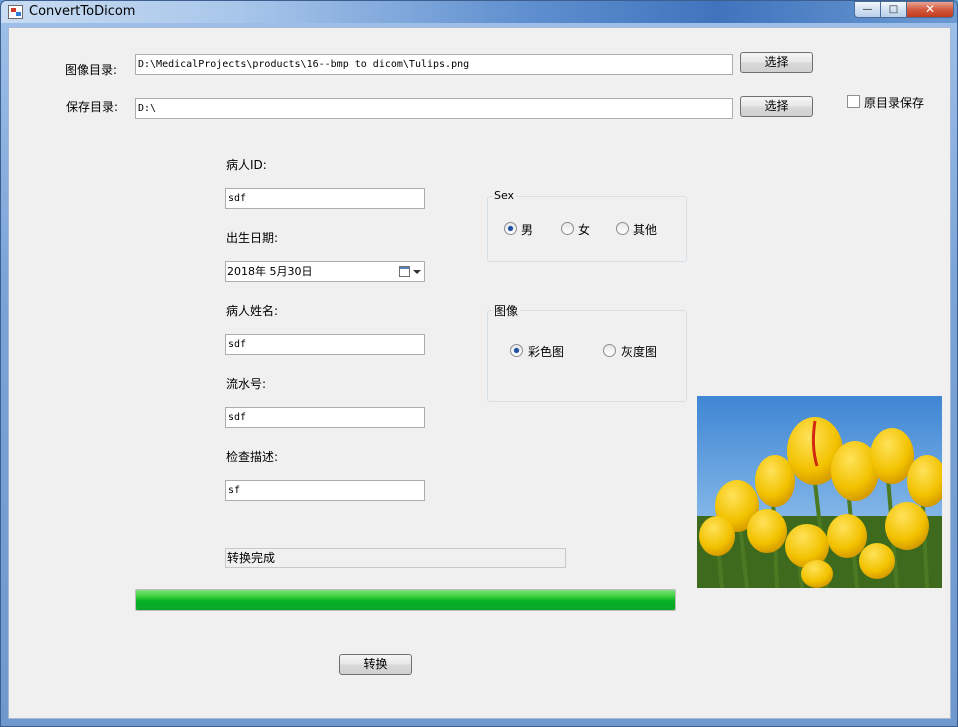 The width and height of the screenshot is (958, 727). What do you see at coordinates (894, 103) in the screenshot?
I see `original-dir-label: 原目录保存` at bounding box center [894, 103].